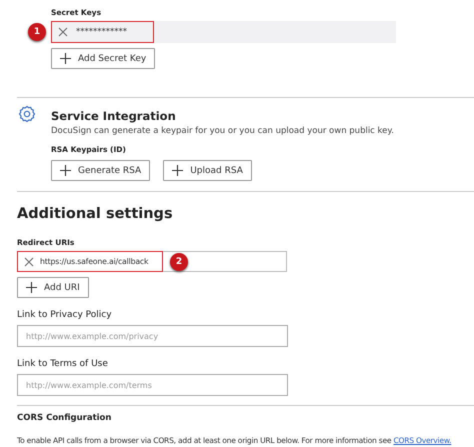 This screenshot has height=447, width=474. I want to click on input-field: http://www.example.com/terms, so click(152, 385).